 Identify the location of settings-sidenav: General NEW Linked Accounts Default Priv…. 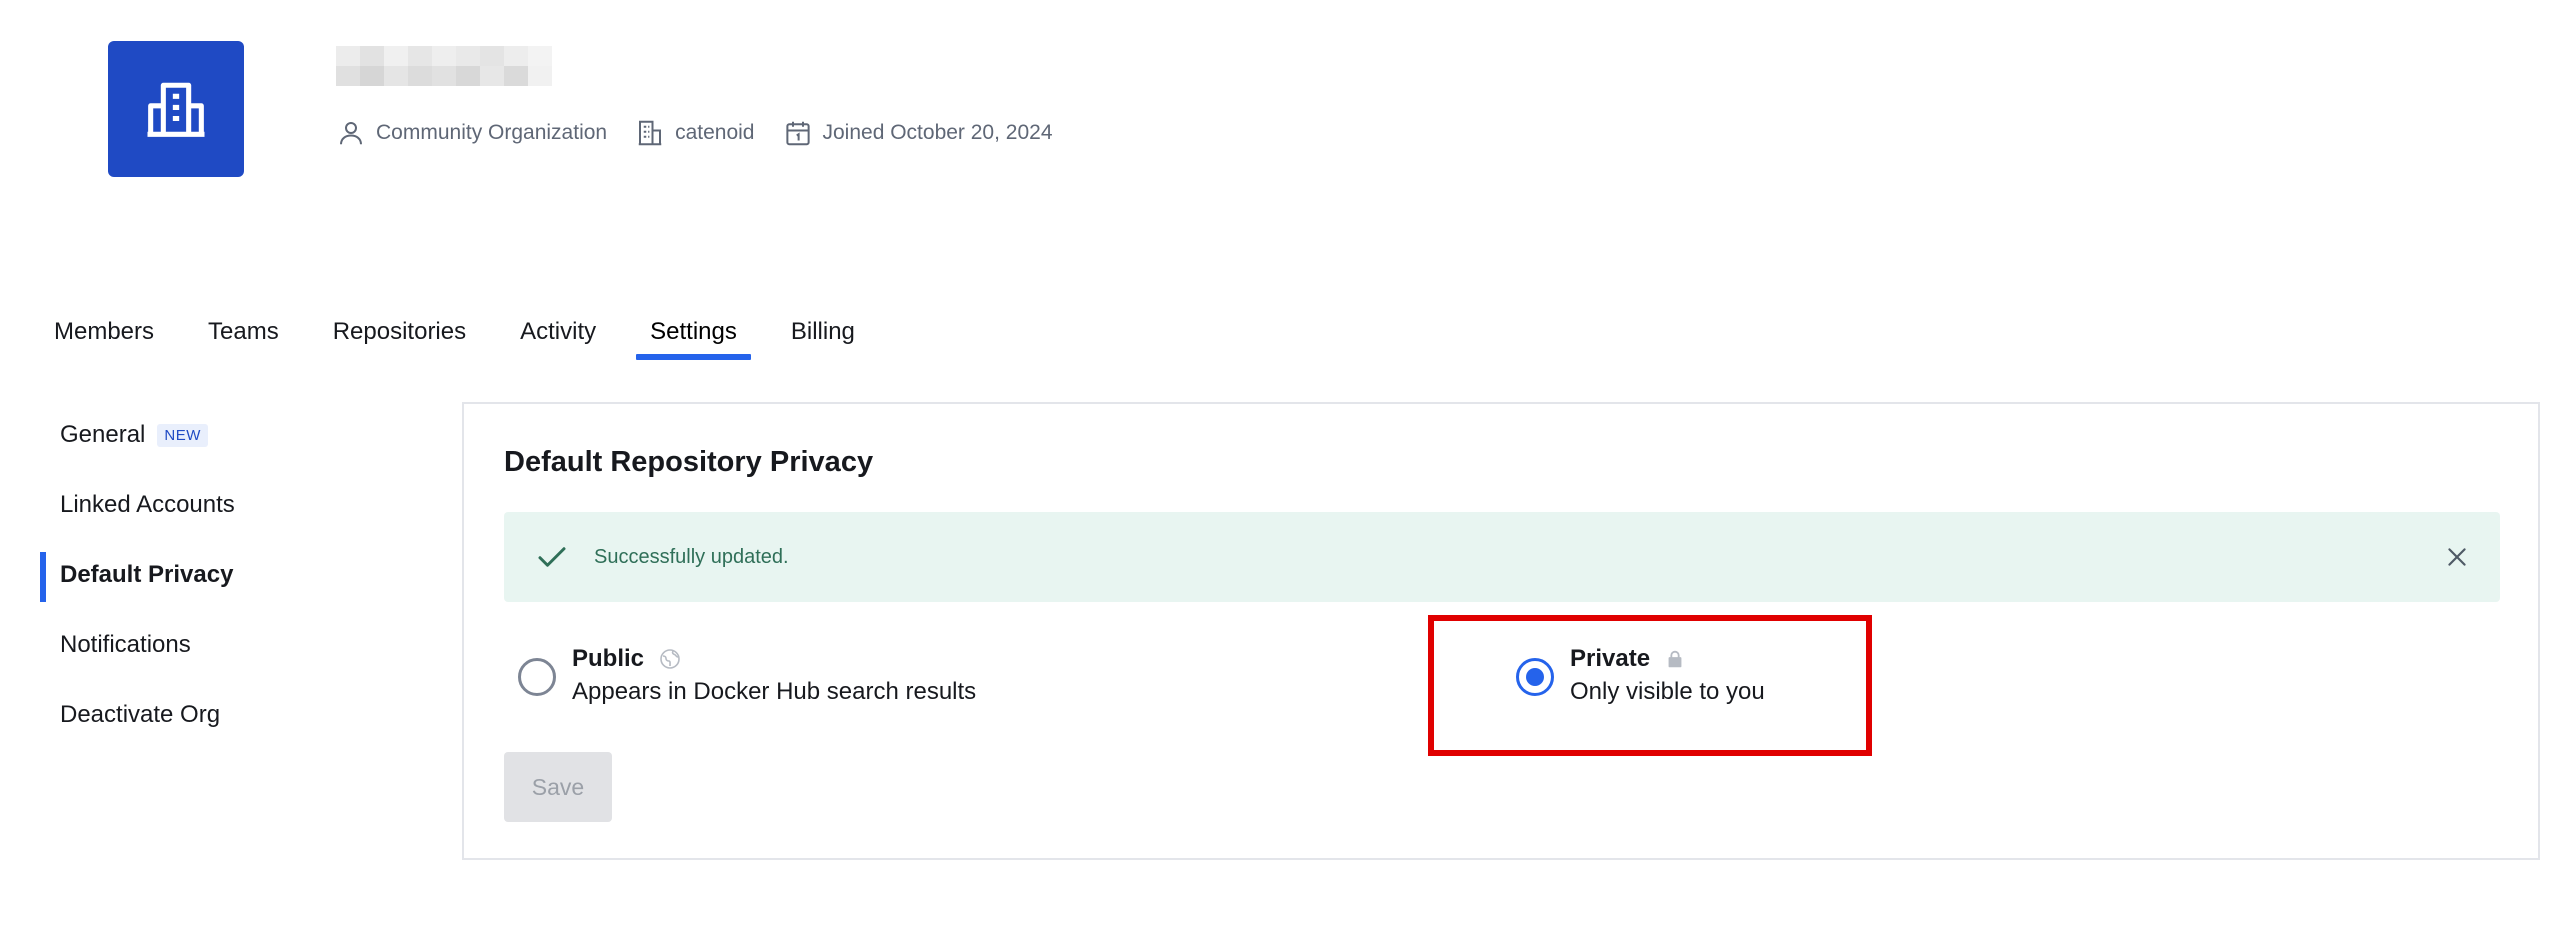
(220, 575).